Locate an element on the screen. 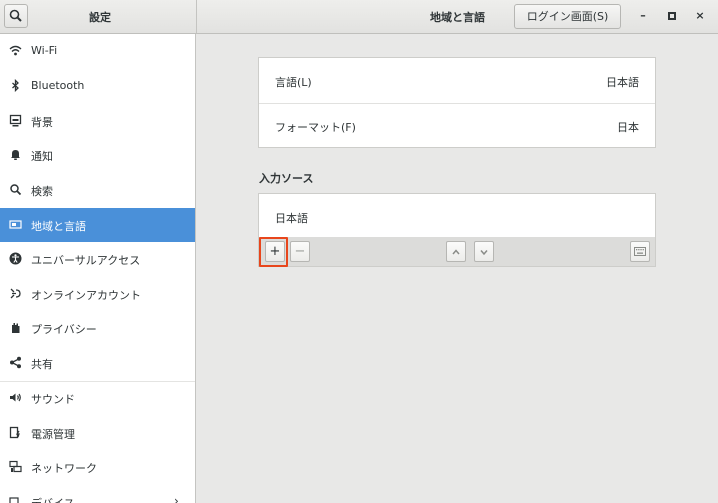 The width and height of the screenshot is (718, 503). maximize-button is located at coordinates (672, 16).